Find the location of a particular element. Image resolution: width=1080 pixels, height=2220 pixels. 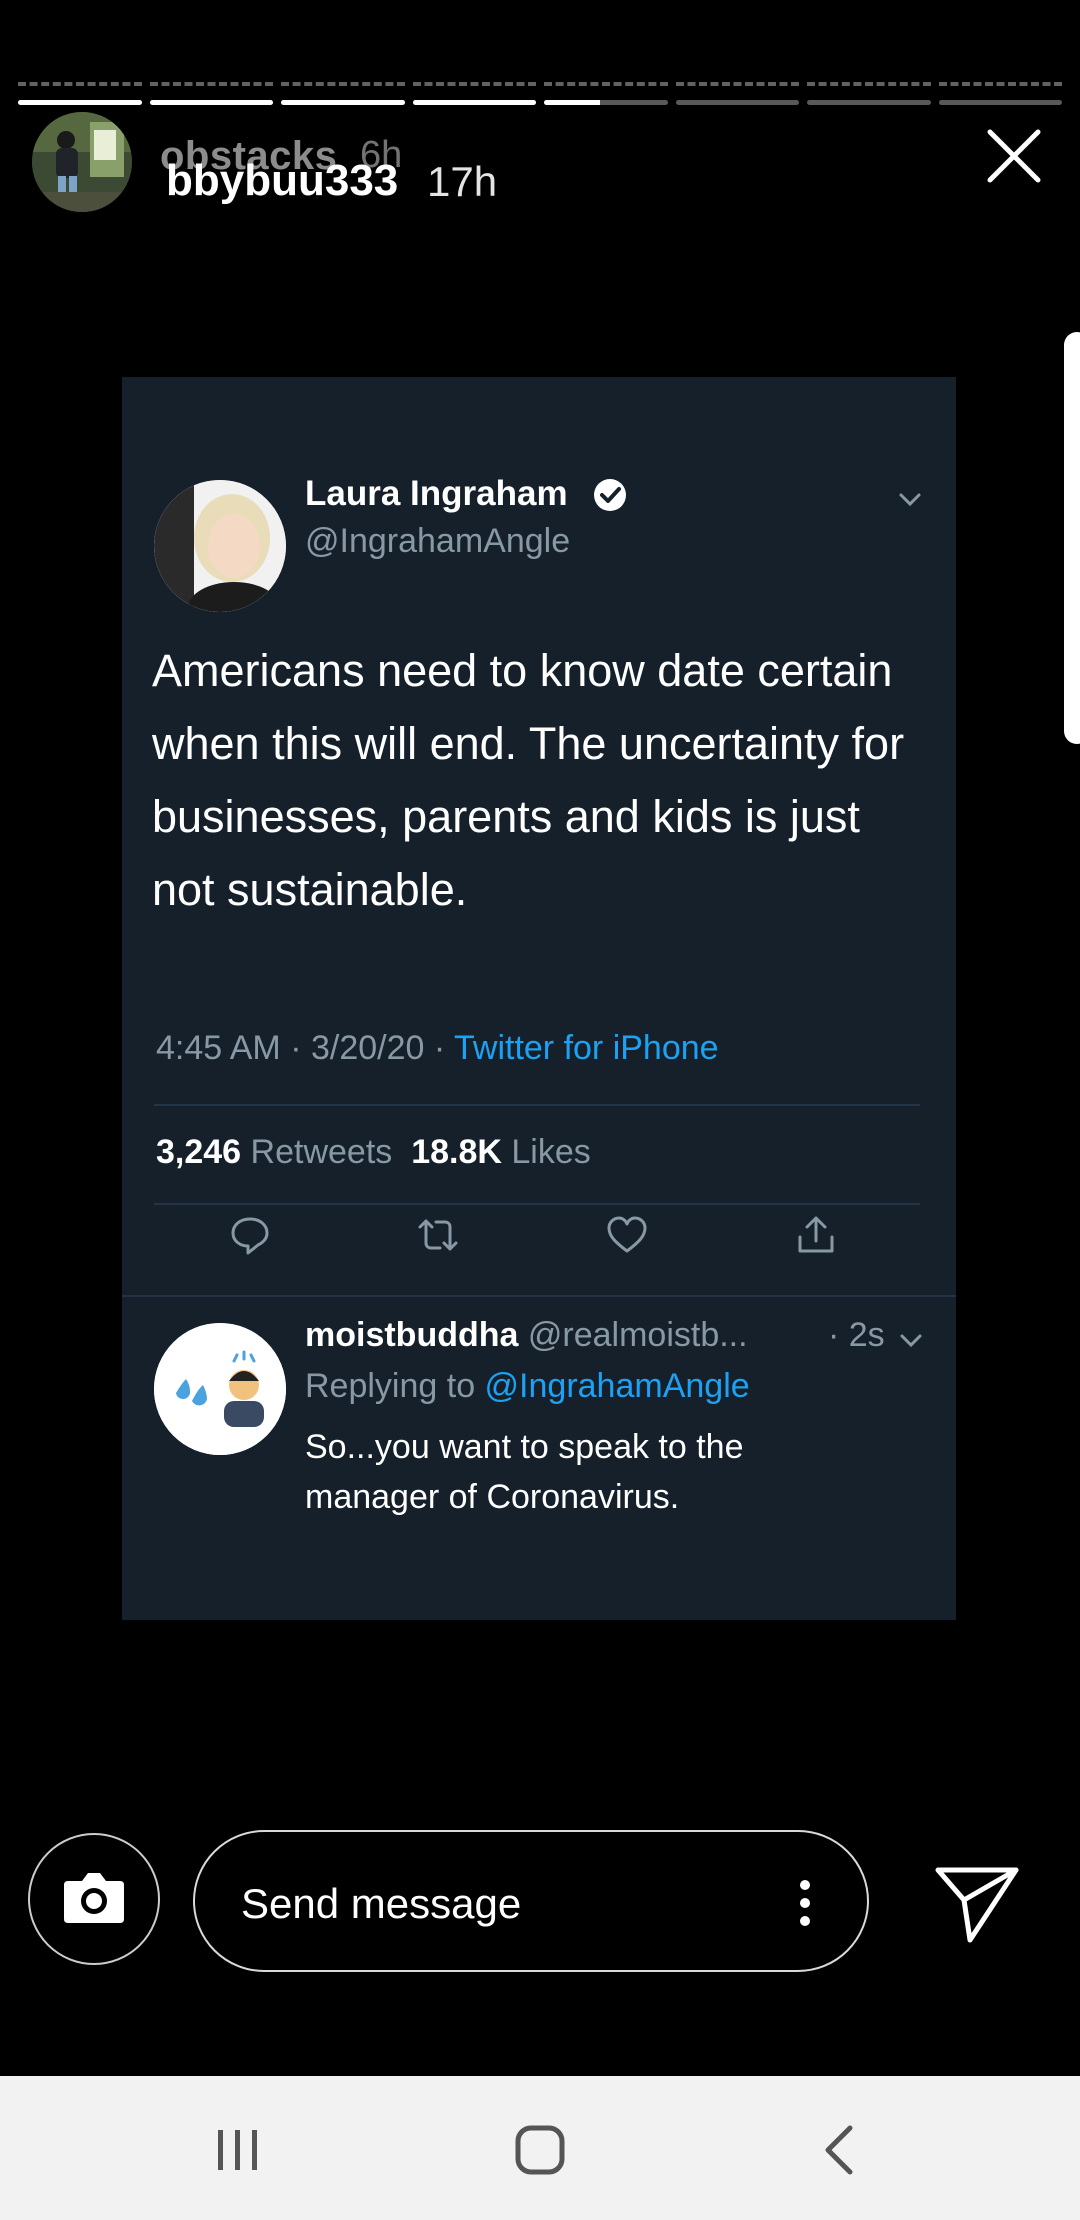

recent-apps-icon is located at coordinates (237, 2150).